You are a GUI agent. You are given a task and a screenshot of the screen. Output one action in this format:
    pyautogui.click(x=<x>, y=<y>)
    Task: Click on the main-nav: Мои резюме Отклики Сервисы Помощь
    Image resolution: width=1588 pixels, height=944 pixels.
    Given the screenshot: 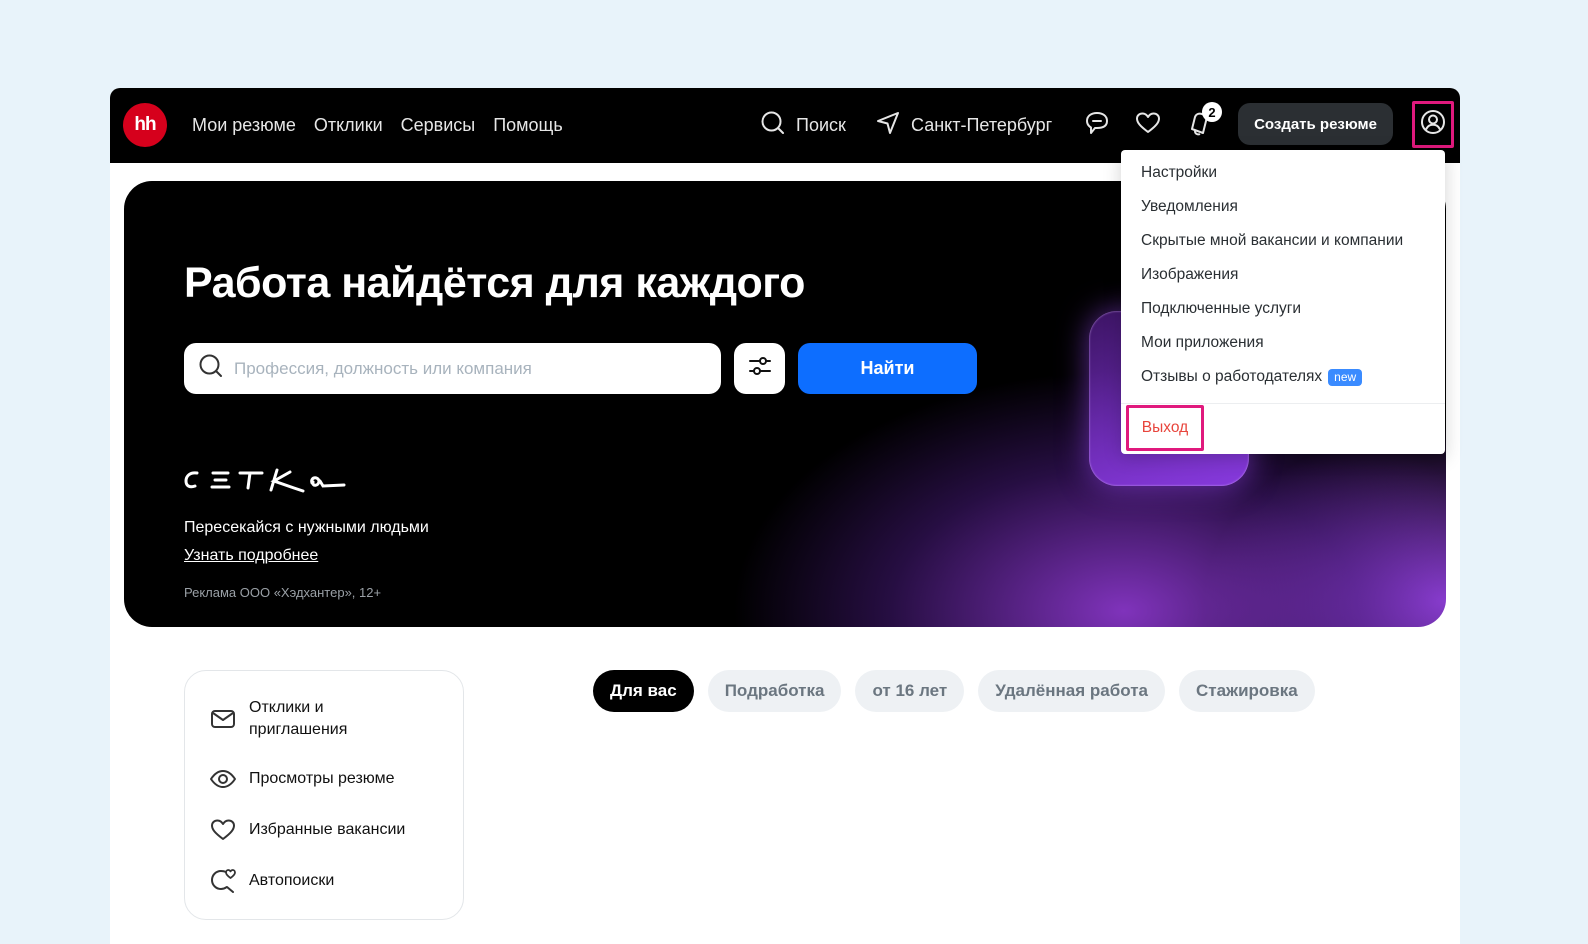 What is the action you would take?
    pyautogui.click(x=377, y=125)
    